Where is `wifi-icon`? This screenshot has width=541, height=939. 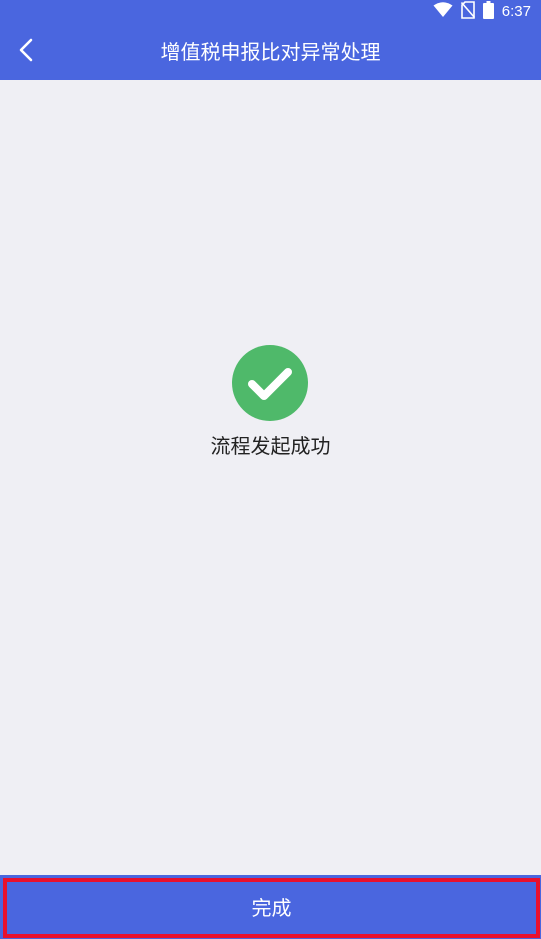 wifi-icon is located at coordinates (443, 12).